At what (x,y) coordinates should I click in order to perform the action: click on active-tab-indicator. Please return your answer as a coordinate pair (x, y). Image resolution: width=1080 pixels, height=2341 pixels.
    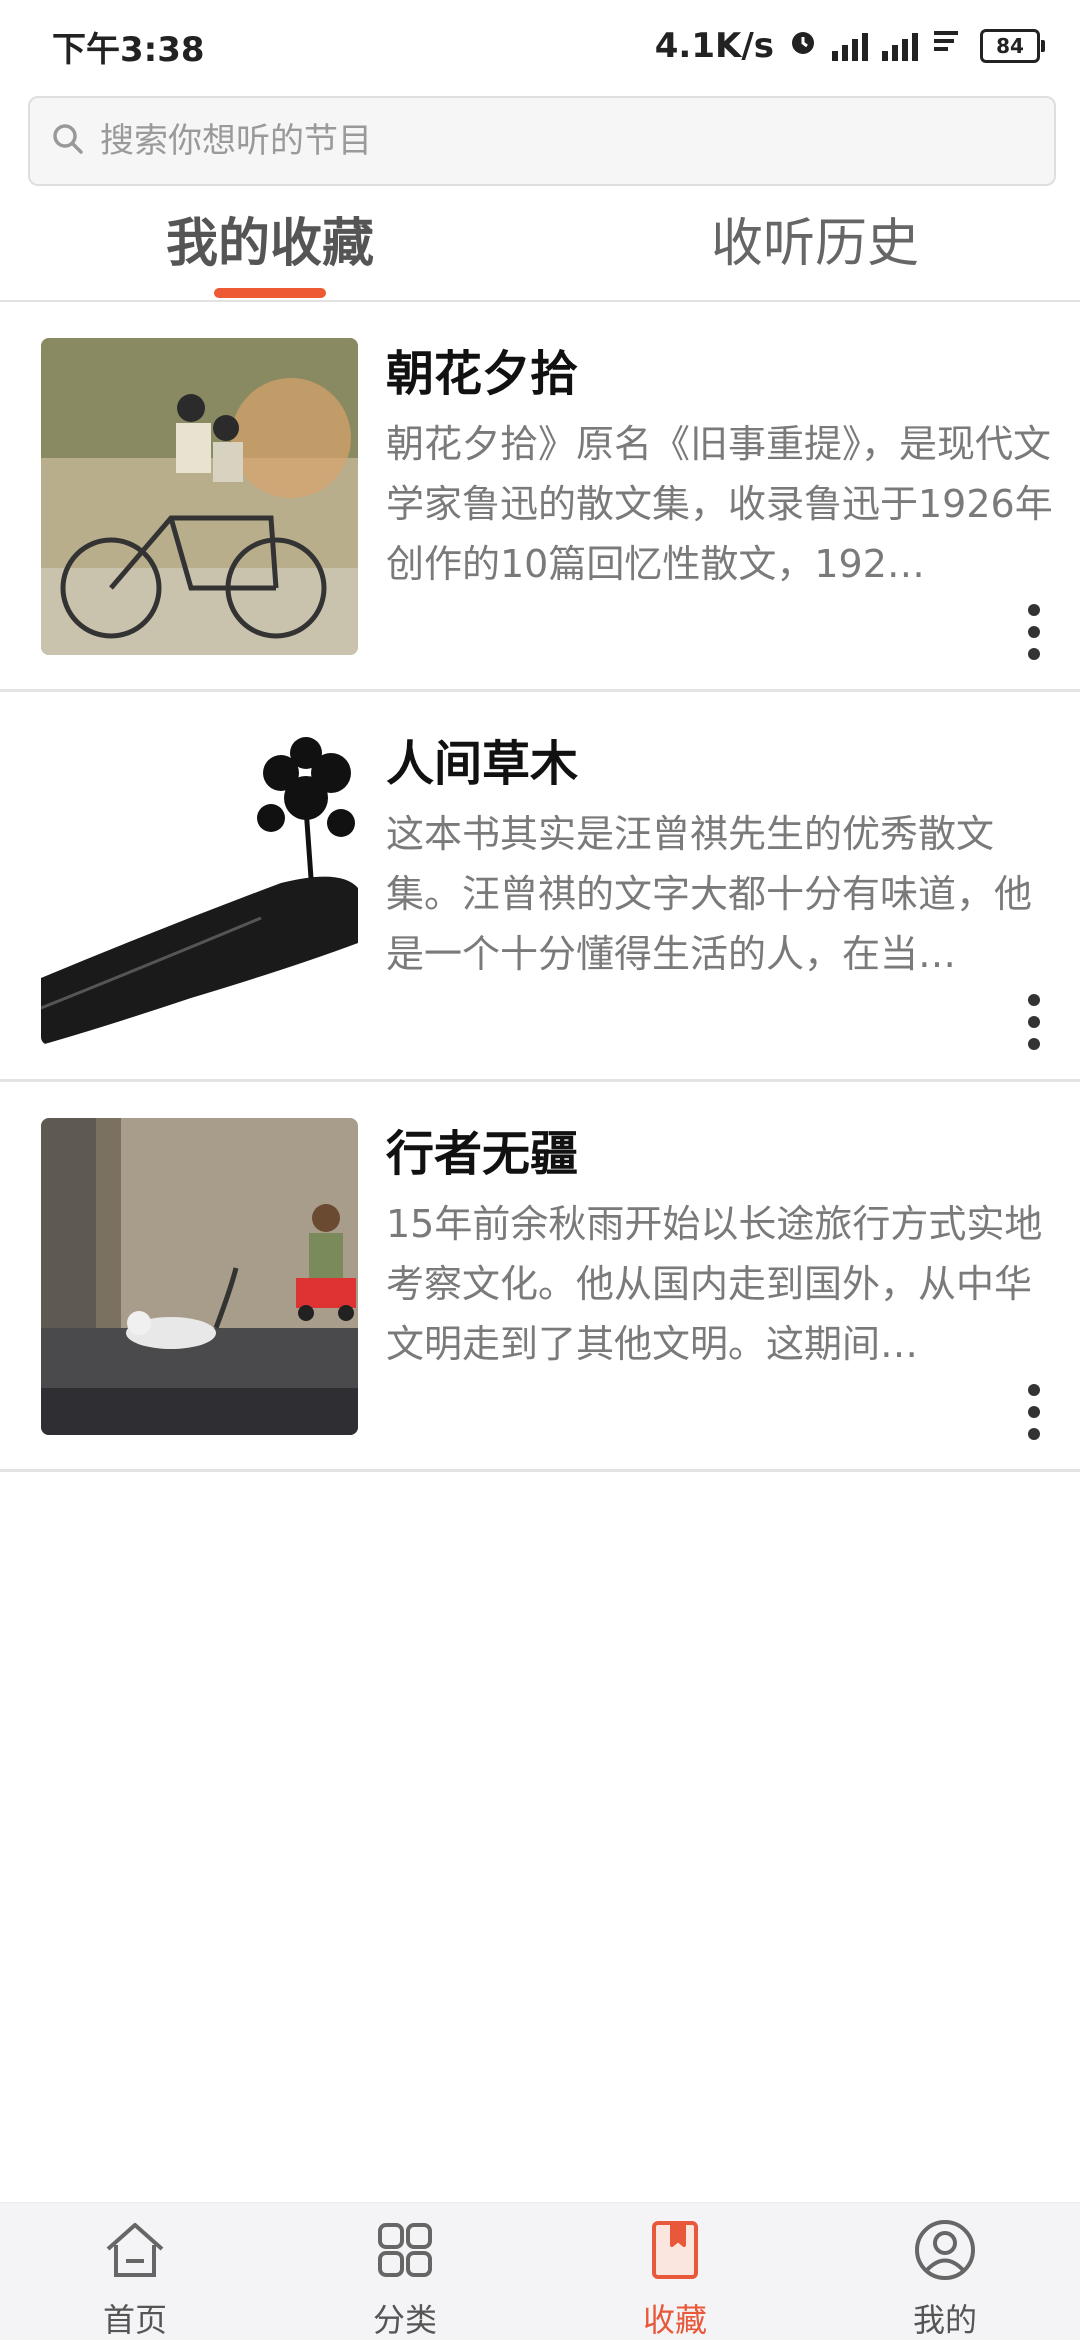
    Looking at the image, I should click on (270, 293).